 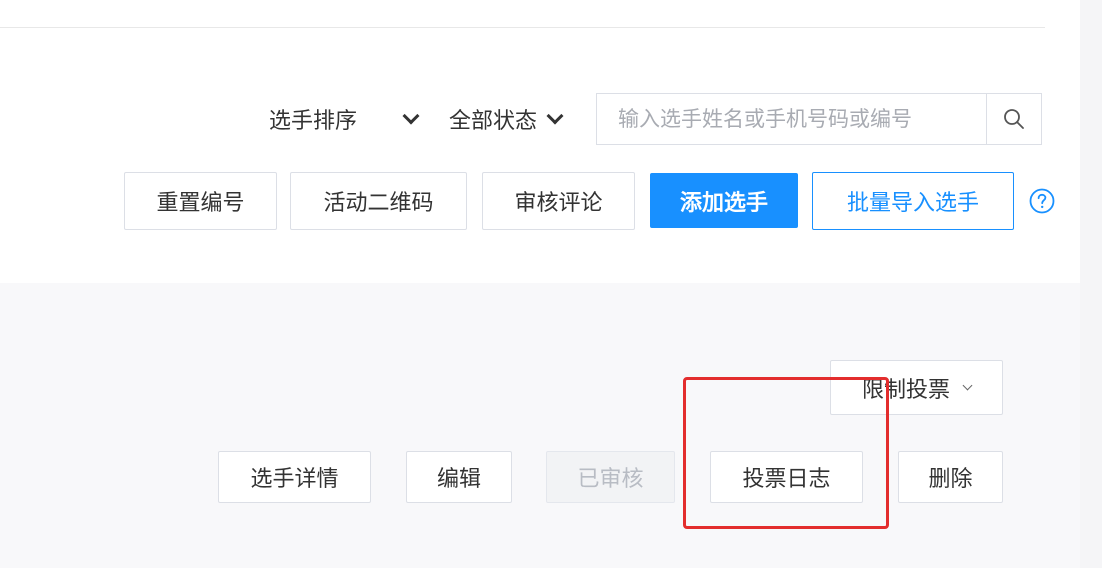 What do you see at coordinates (786, 479) in the screenshot?
I see `vote-log-label: 投票日志` at bounding box center [786, 479].